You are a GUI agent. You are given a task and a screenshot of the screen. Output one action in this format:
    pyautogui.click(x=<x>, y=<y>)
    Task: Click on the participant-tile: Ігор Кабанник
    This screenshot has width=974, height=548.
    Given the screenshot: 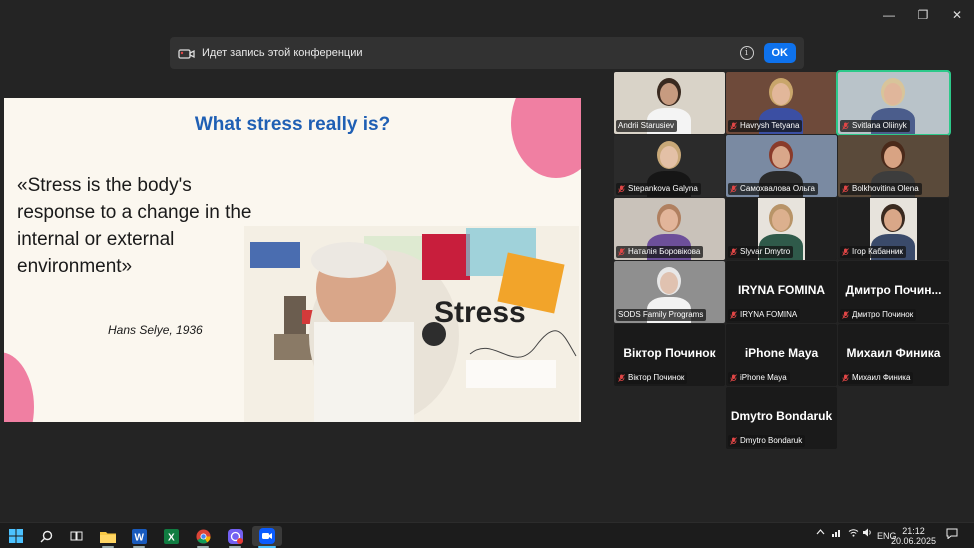 What is the action you would take?
    pyautogui.click(x=893, y=229)
    